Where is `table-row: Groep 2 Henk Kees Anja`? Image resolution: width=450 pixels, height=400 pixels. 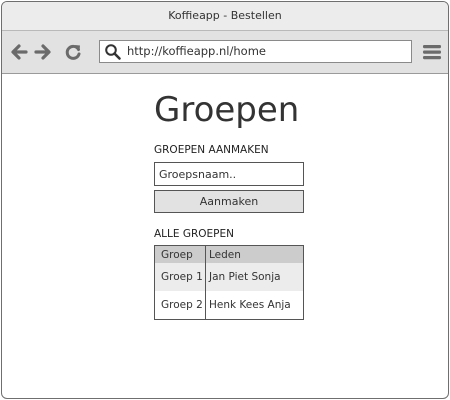
table-row: Groep 2 Henk Kees Anja is located at coordinates (229, 305).